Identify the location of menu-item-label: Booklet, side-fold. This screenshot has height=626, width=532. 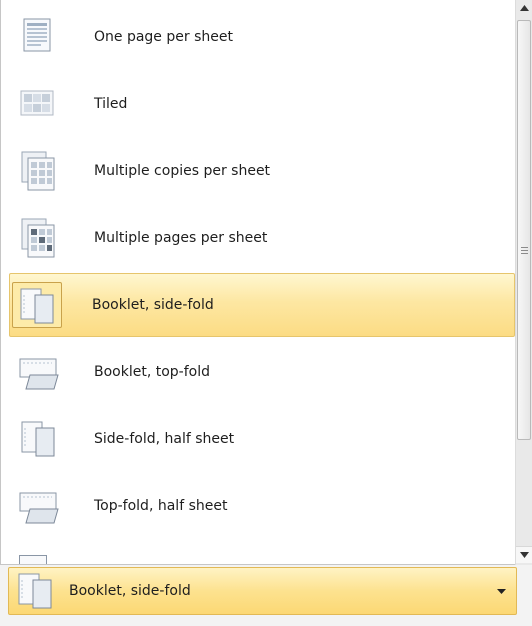
(153, 305).